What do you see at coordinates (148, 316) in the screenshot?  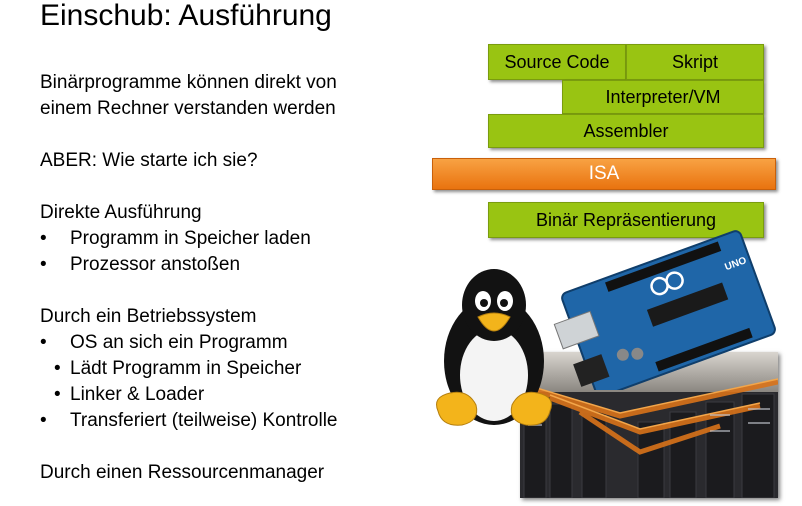 I see `heading-operating-system: Durch ein Betriebssystem` at bounding box center [148, 316].